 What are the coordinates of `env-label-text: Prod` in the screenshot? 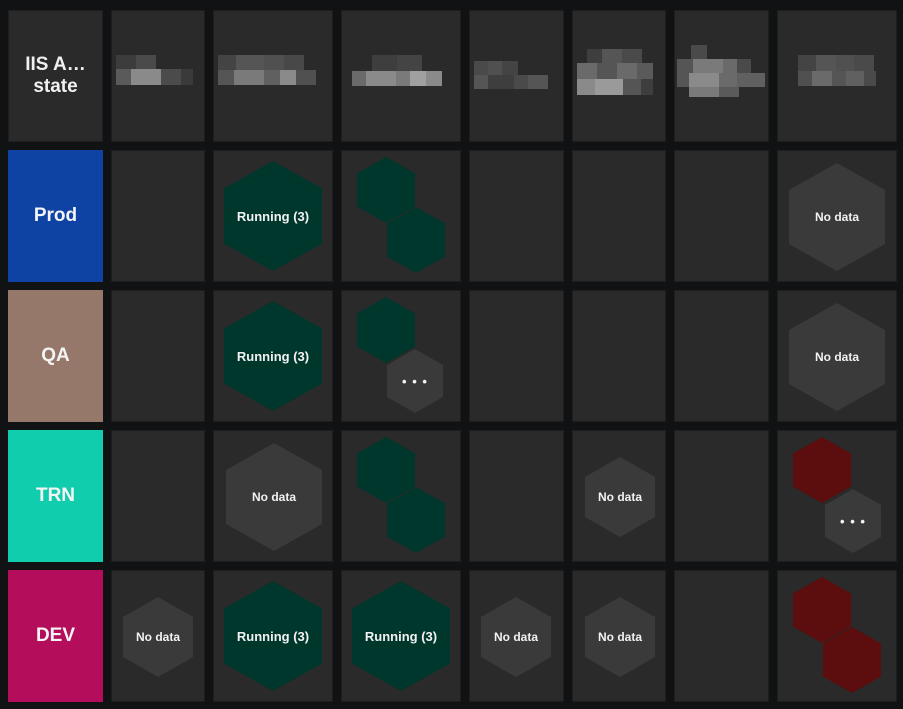 It's located at (55, 215).